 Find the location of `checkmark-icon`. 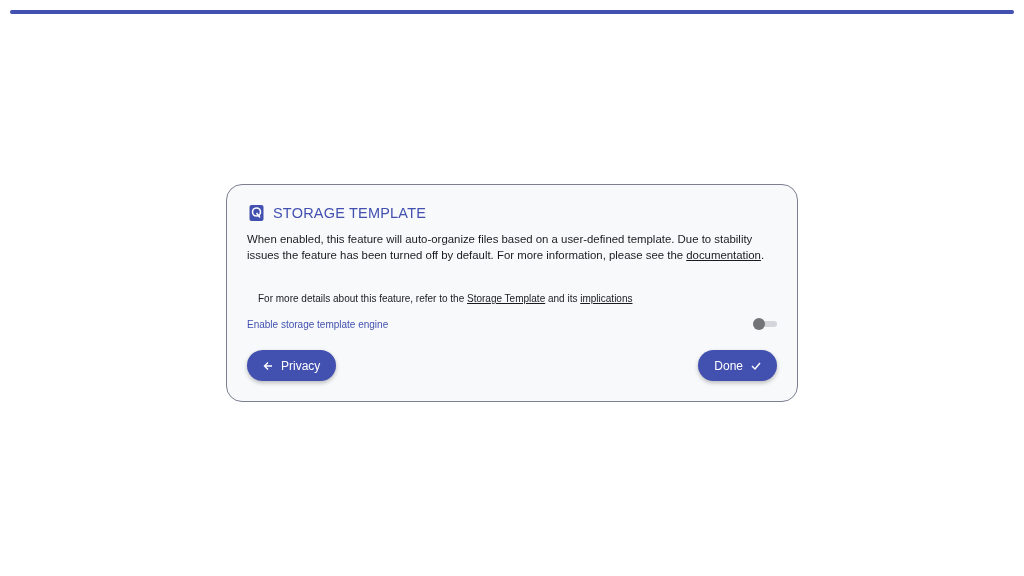

checkmark-icon is located at coordinates (756, 365).